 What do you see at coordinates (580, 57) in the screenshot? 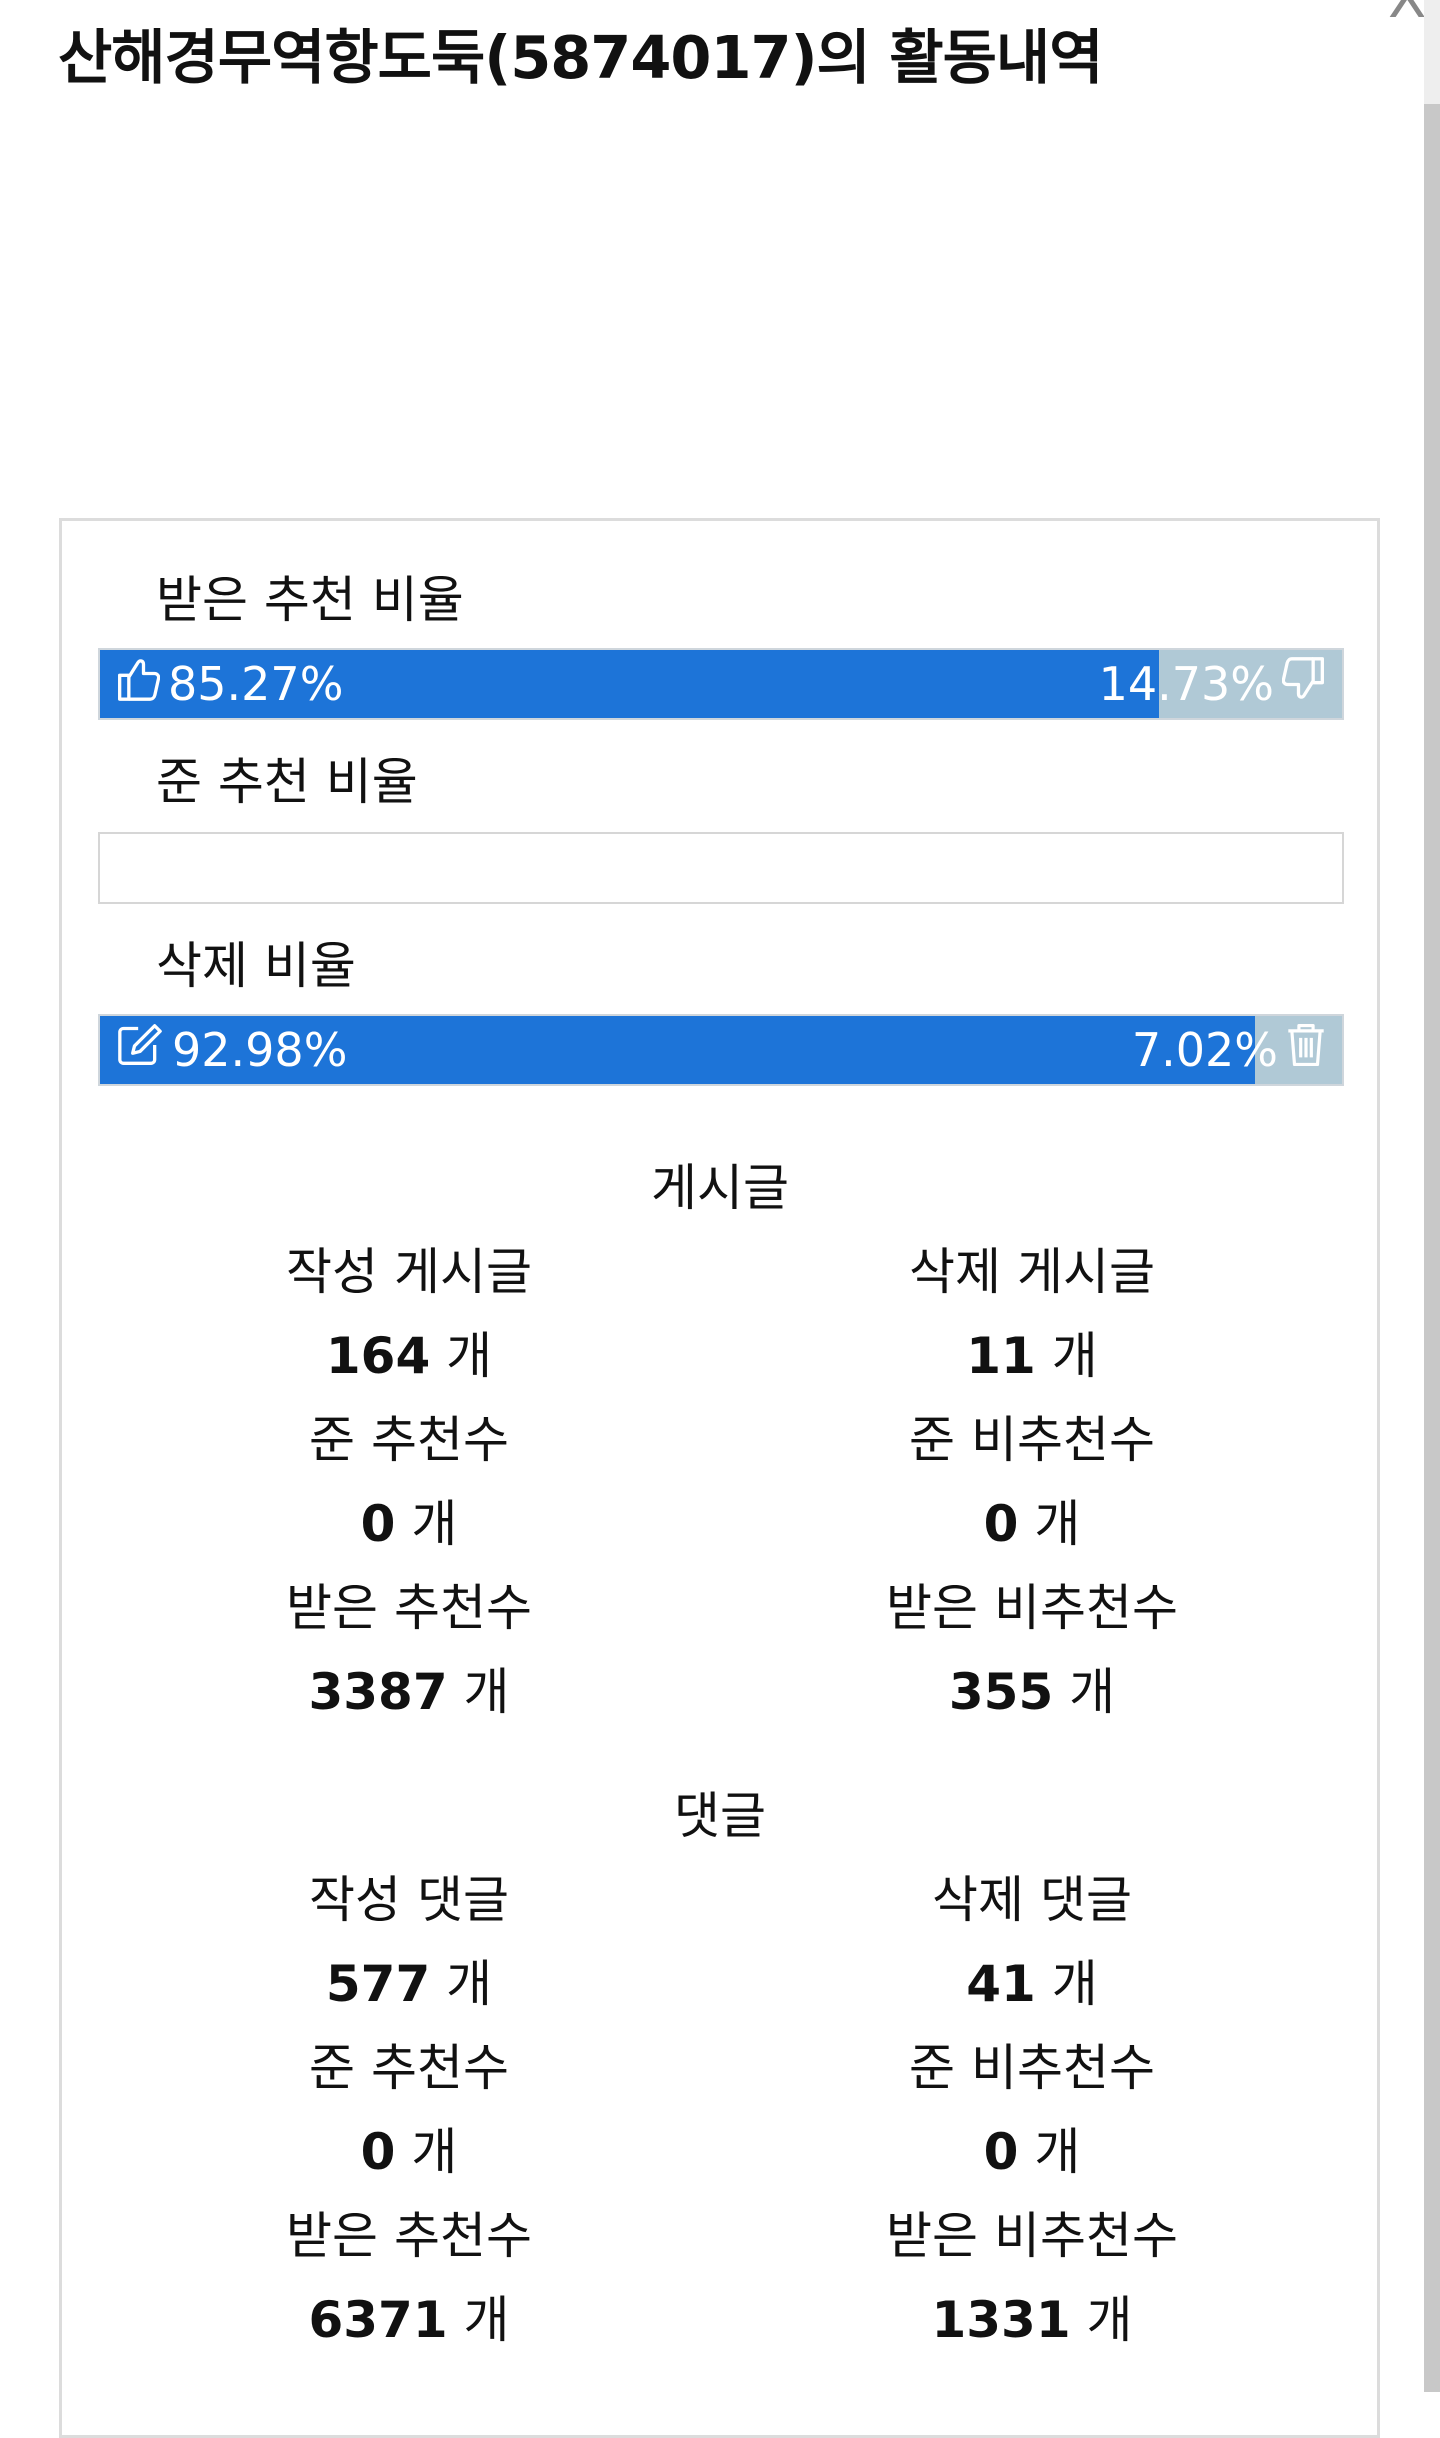
I see `page-title: 산해경무역항도둑(5874017)의 활동내역` at bounding box center [580, 57].